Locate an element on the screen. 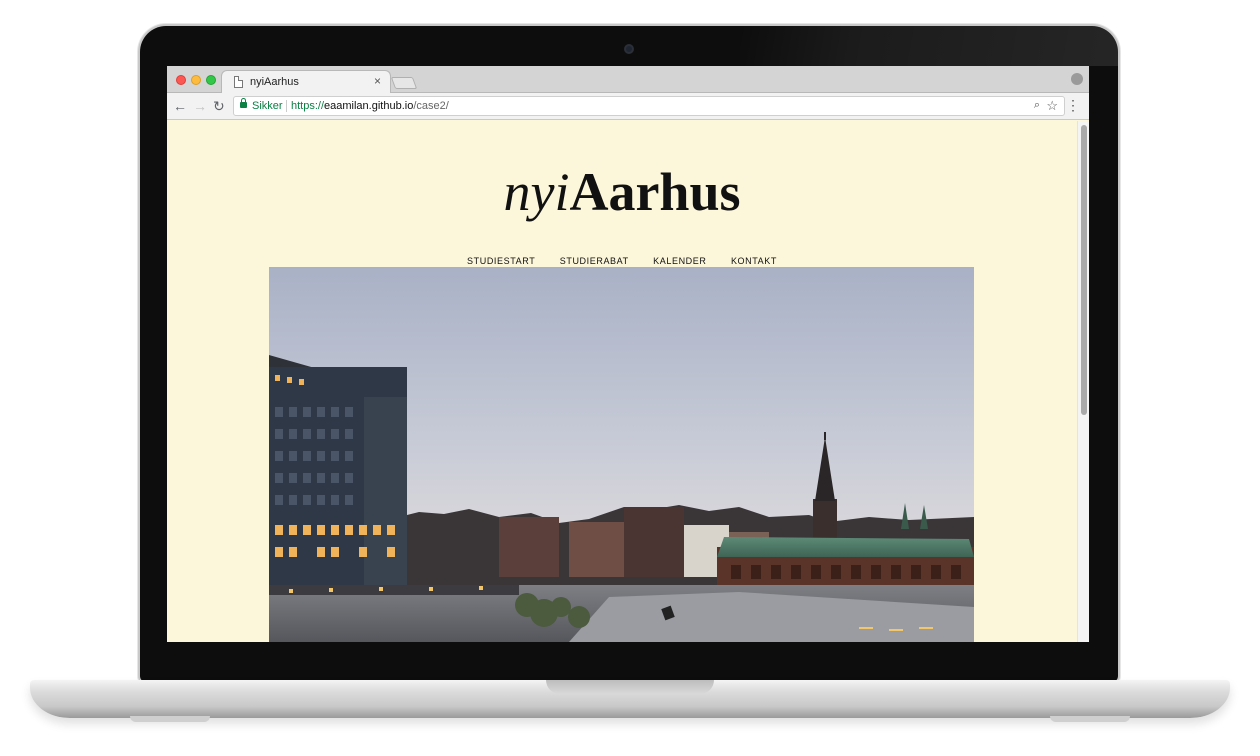  laptop-foot-right is located at coordinates (1090, 719).